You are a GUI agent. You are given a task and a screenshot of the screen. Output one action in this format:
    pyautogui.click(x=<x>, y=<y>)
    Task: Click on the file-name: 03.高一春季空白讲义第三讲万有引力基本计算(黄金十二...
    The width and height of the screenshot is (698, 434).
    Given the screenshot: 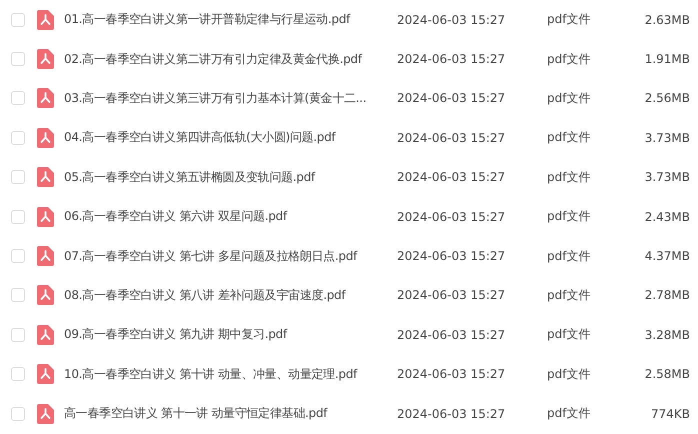 What is the action you would take?
    pyautogui.click(x=229, y=98)
    